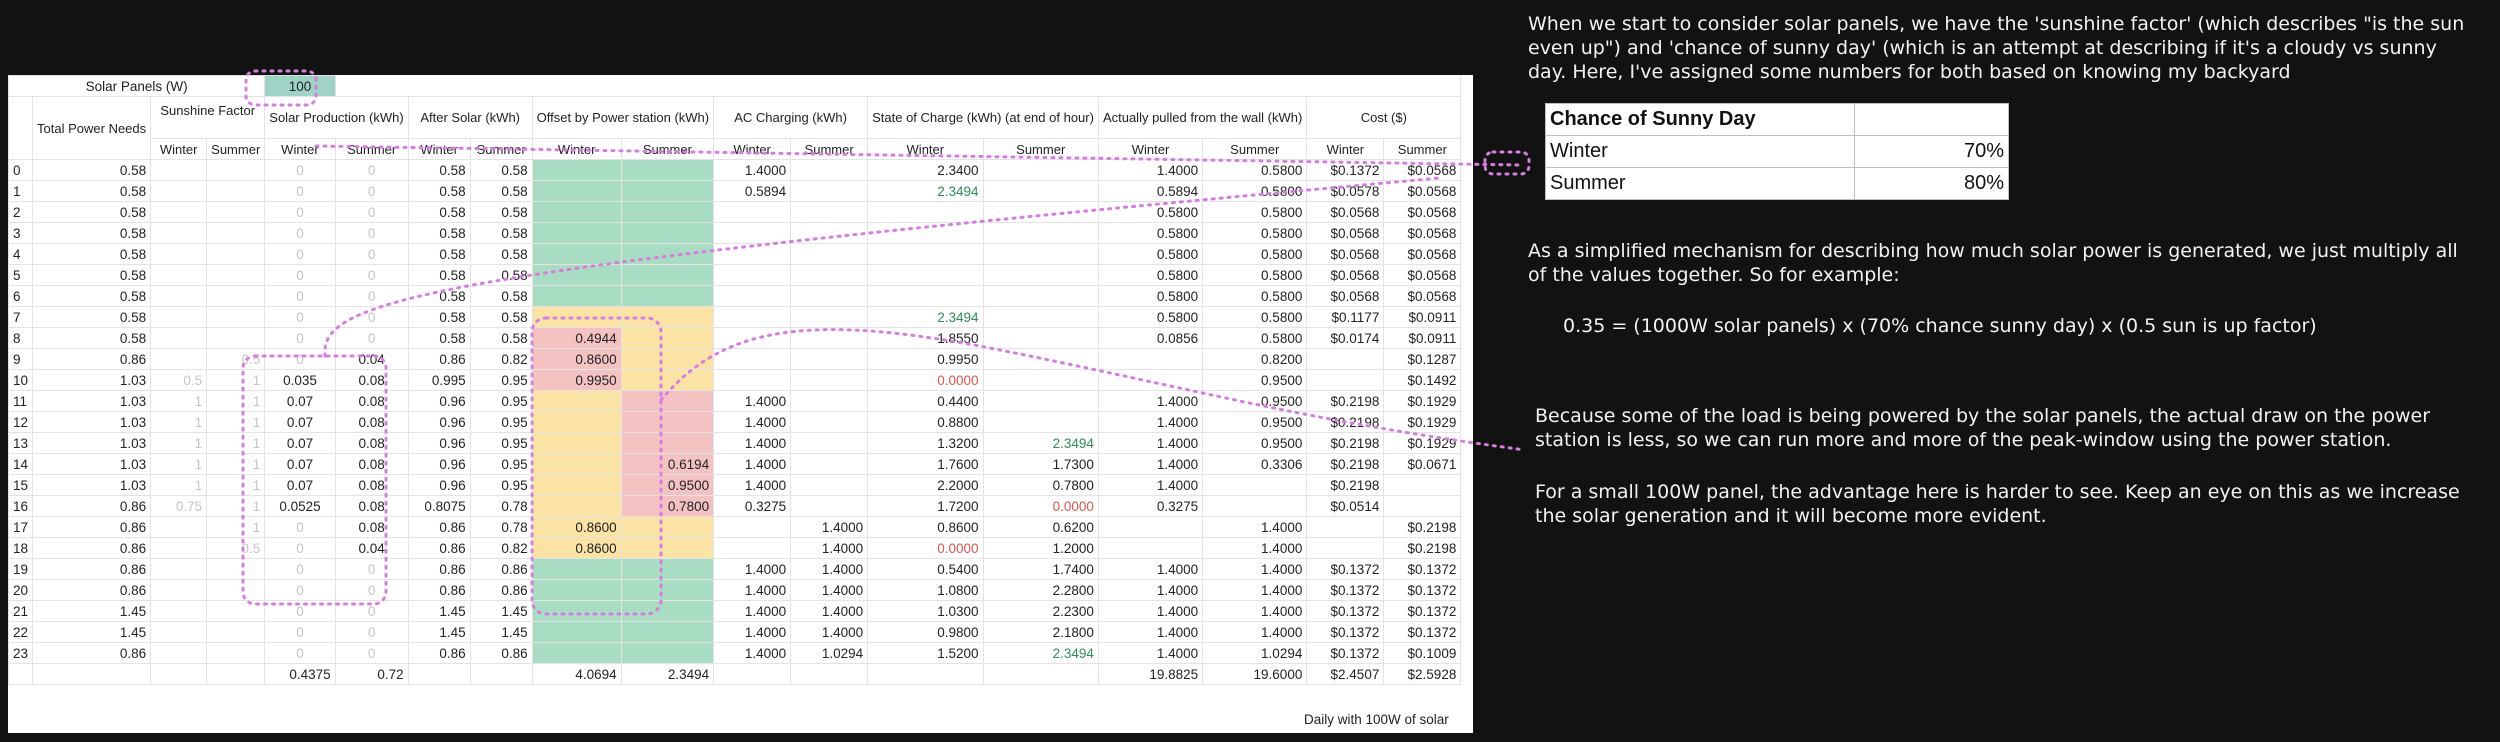 The image size is (2500, 742). What do you see at coordinates (1507, 163) in the screenshot?
I see `sunny-table-callout` at bounding box center [1507, 163].